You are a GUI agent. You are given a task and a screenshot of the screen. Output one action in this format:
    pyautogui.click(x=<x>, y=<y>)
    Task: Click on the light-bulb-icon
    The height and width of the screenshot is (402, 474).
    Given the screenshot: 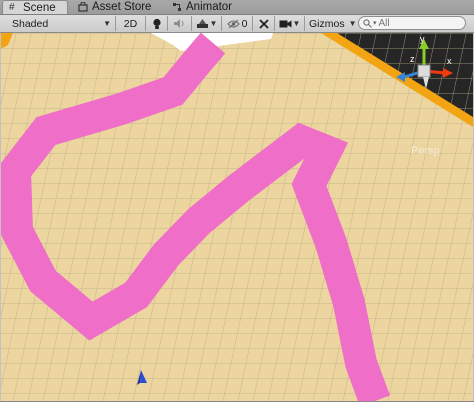 What is the action you would take?
    pyautogui.click(x=156, y=23)
    